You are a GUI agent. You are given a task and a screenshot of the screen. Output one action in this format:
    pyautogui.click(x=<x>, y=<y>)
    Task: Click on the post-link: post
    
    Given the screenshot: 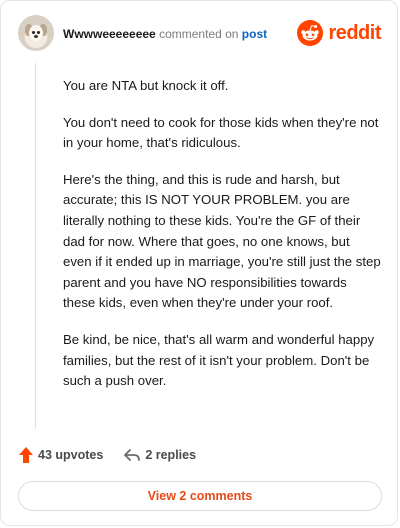 What is the action you would take?
    pyautogui.click(x=254, y=34)
    